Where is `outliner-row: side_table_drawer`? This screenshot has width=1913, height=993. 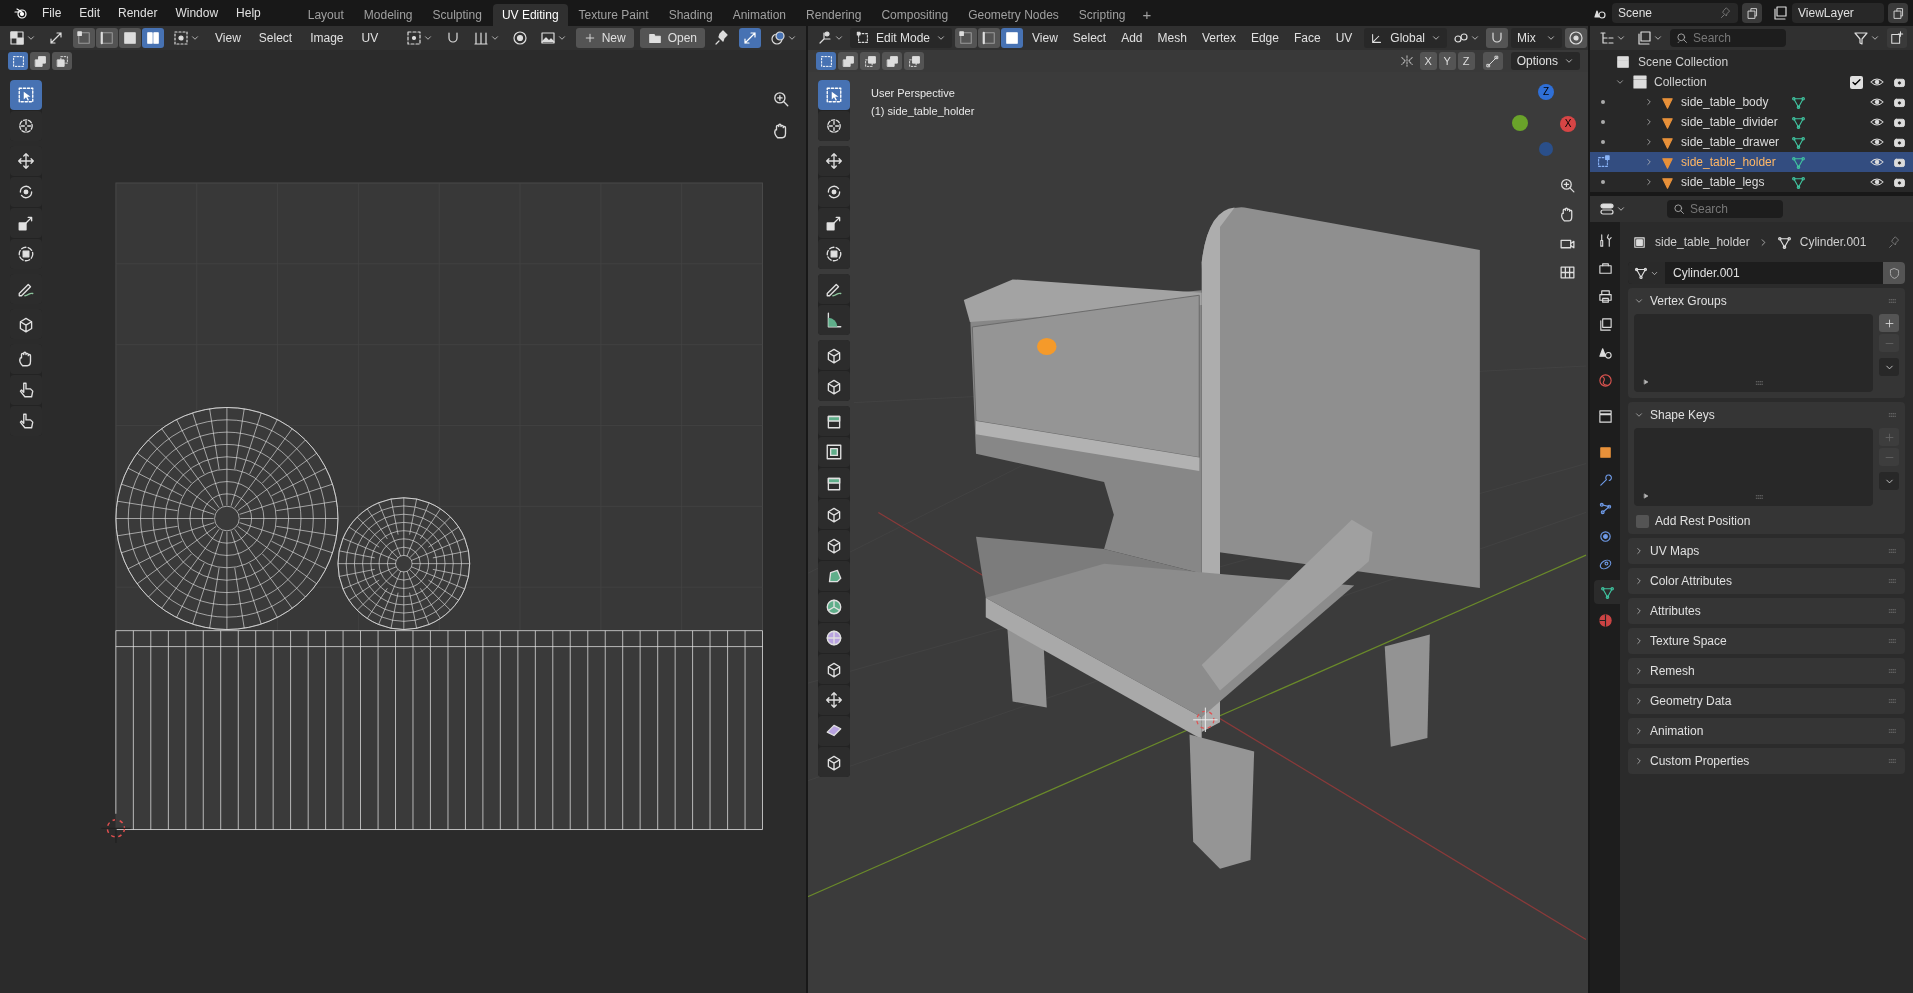 outliner-row: side_table_drawer is located at coordinates (1751, 142).